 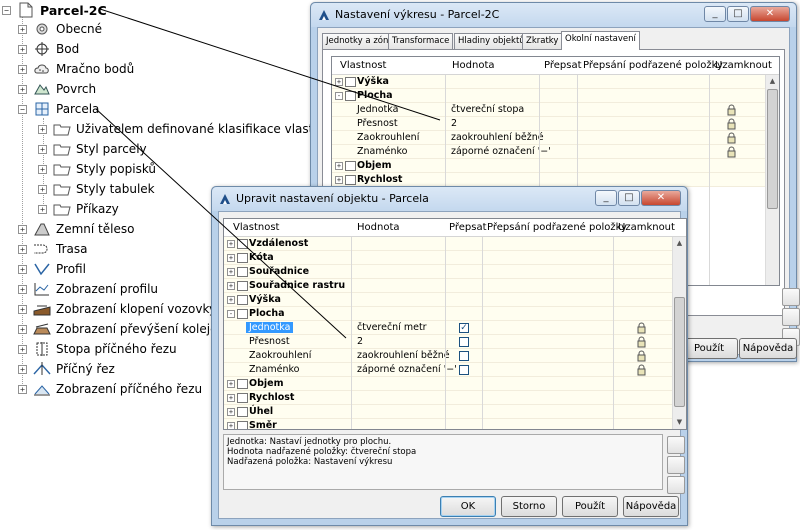 What do you see at coordinates (22, 109) in the screenshot?
I see `collapse-icon: −` at bounding box center [22, 109].